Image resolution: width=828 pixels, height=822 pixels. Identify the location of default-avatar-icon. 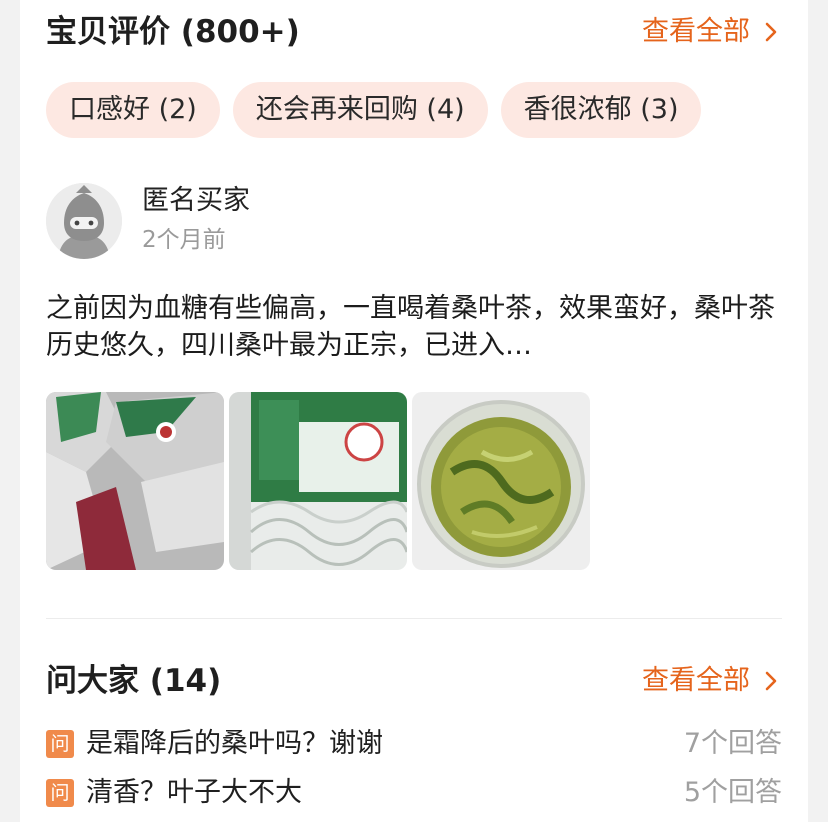
(84, 221).